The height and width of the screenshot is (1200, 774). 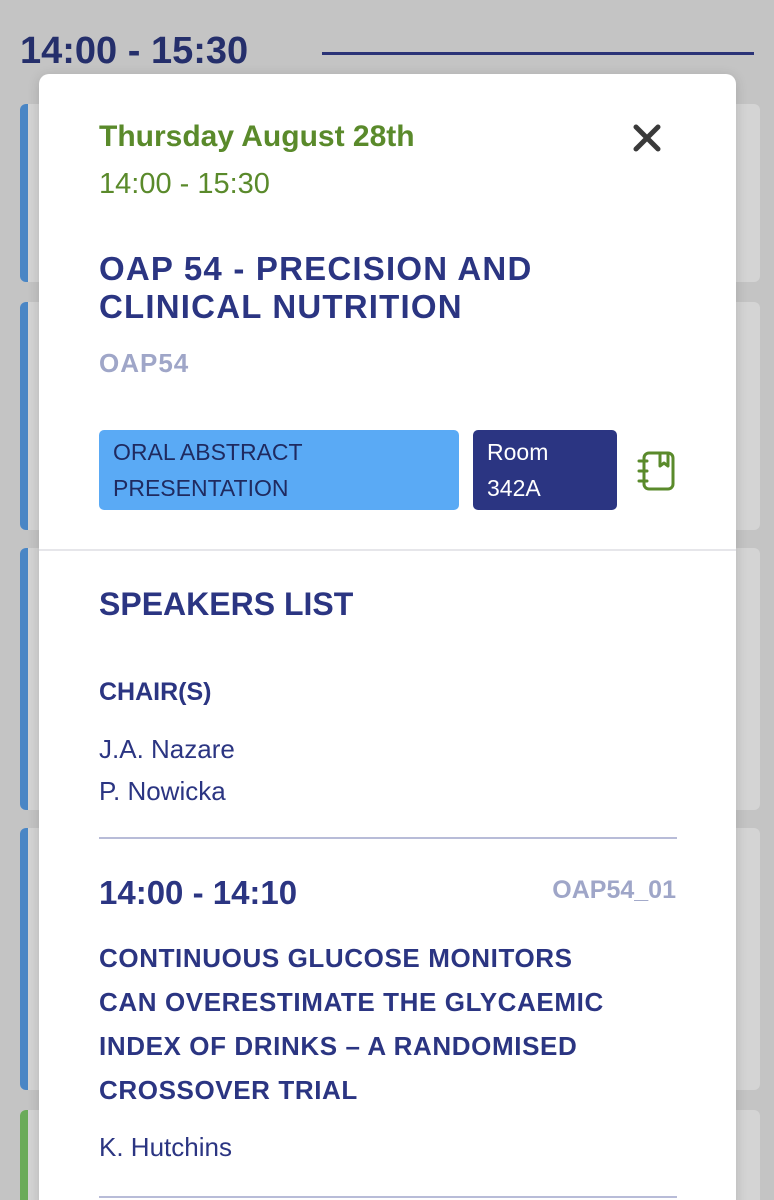 What do you see at coordinates (338, 1046) in the screenshot?
I see `talk-title-line: INDEX OF DRINKS – A RANDOMISED` at bounding box center [338, 1046].